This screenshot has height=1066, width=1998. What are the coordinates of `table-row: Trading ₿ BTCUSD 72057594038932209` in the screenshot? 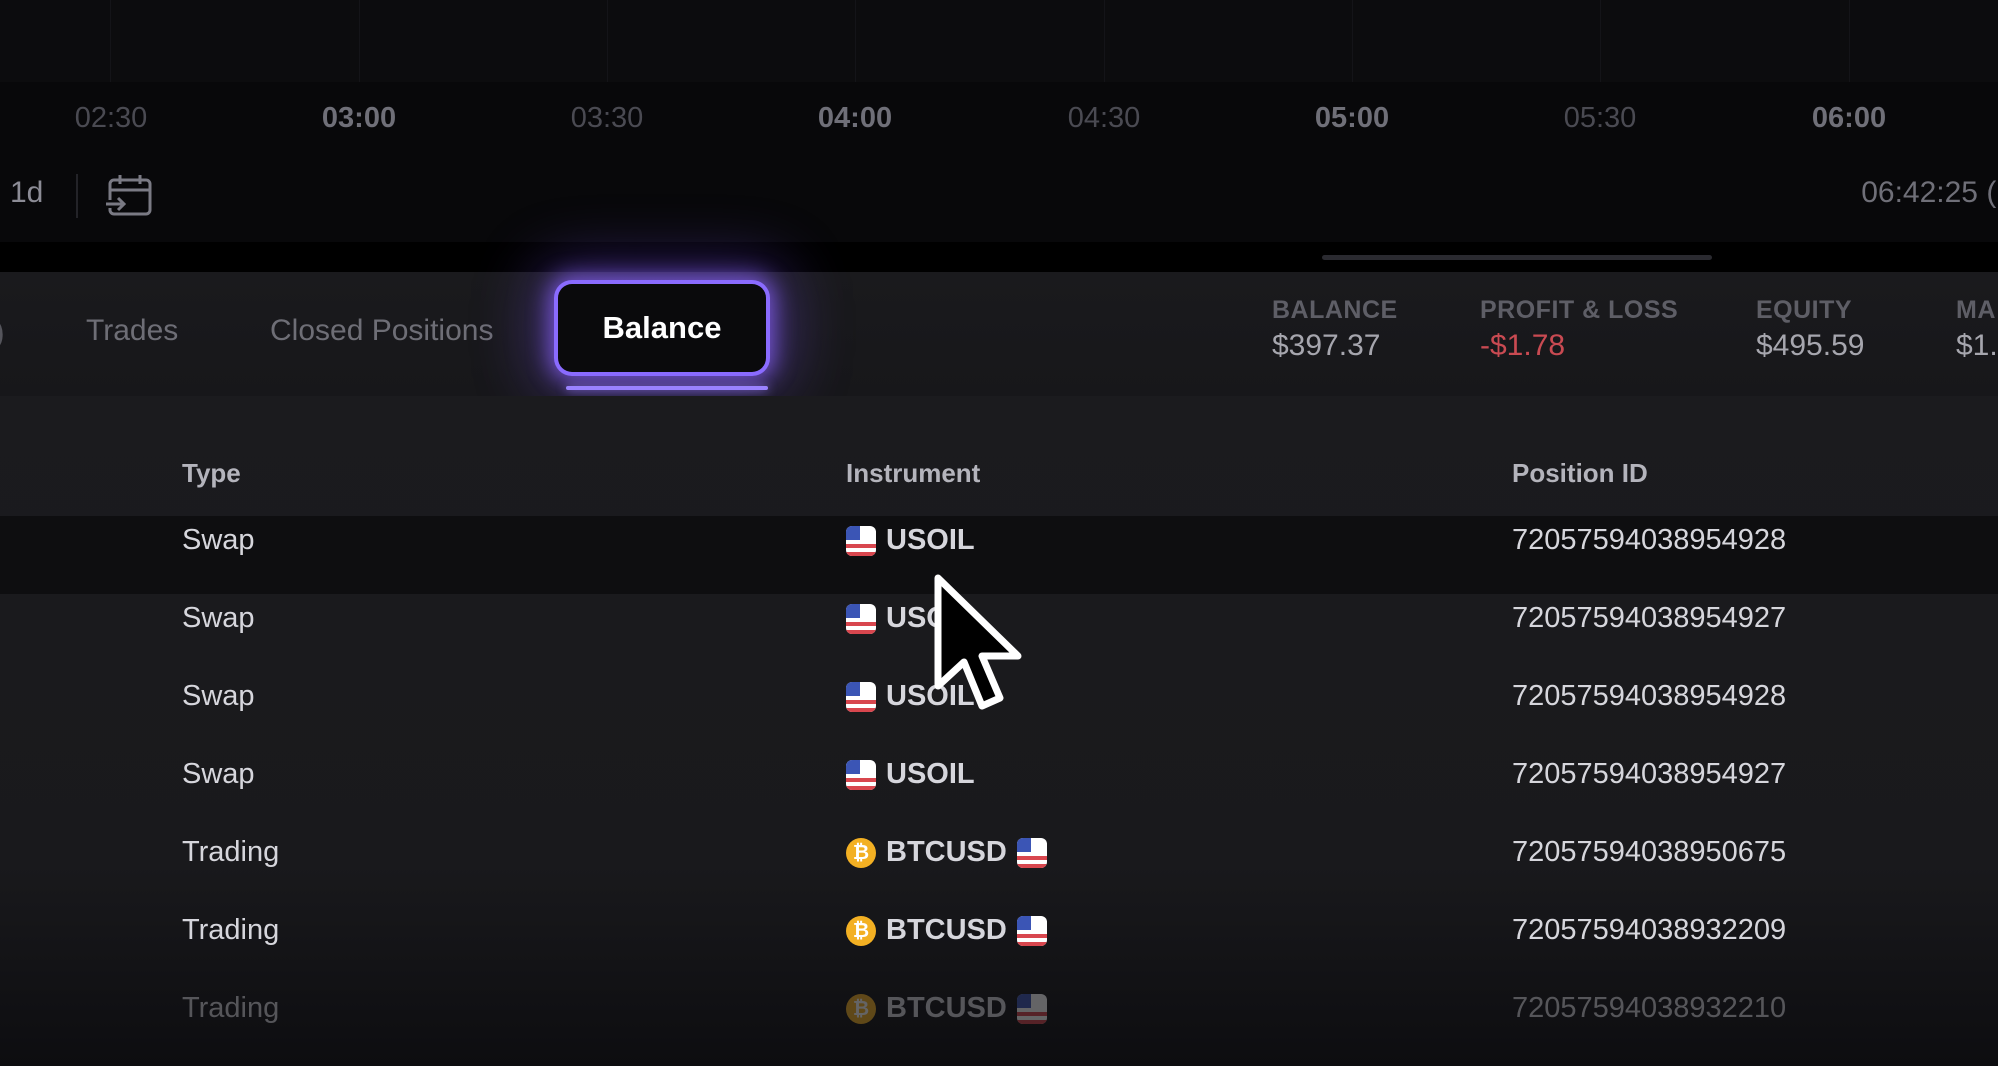 It's located at (999, 937).